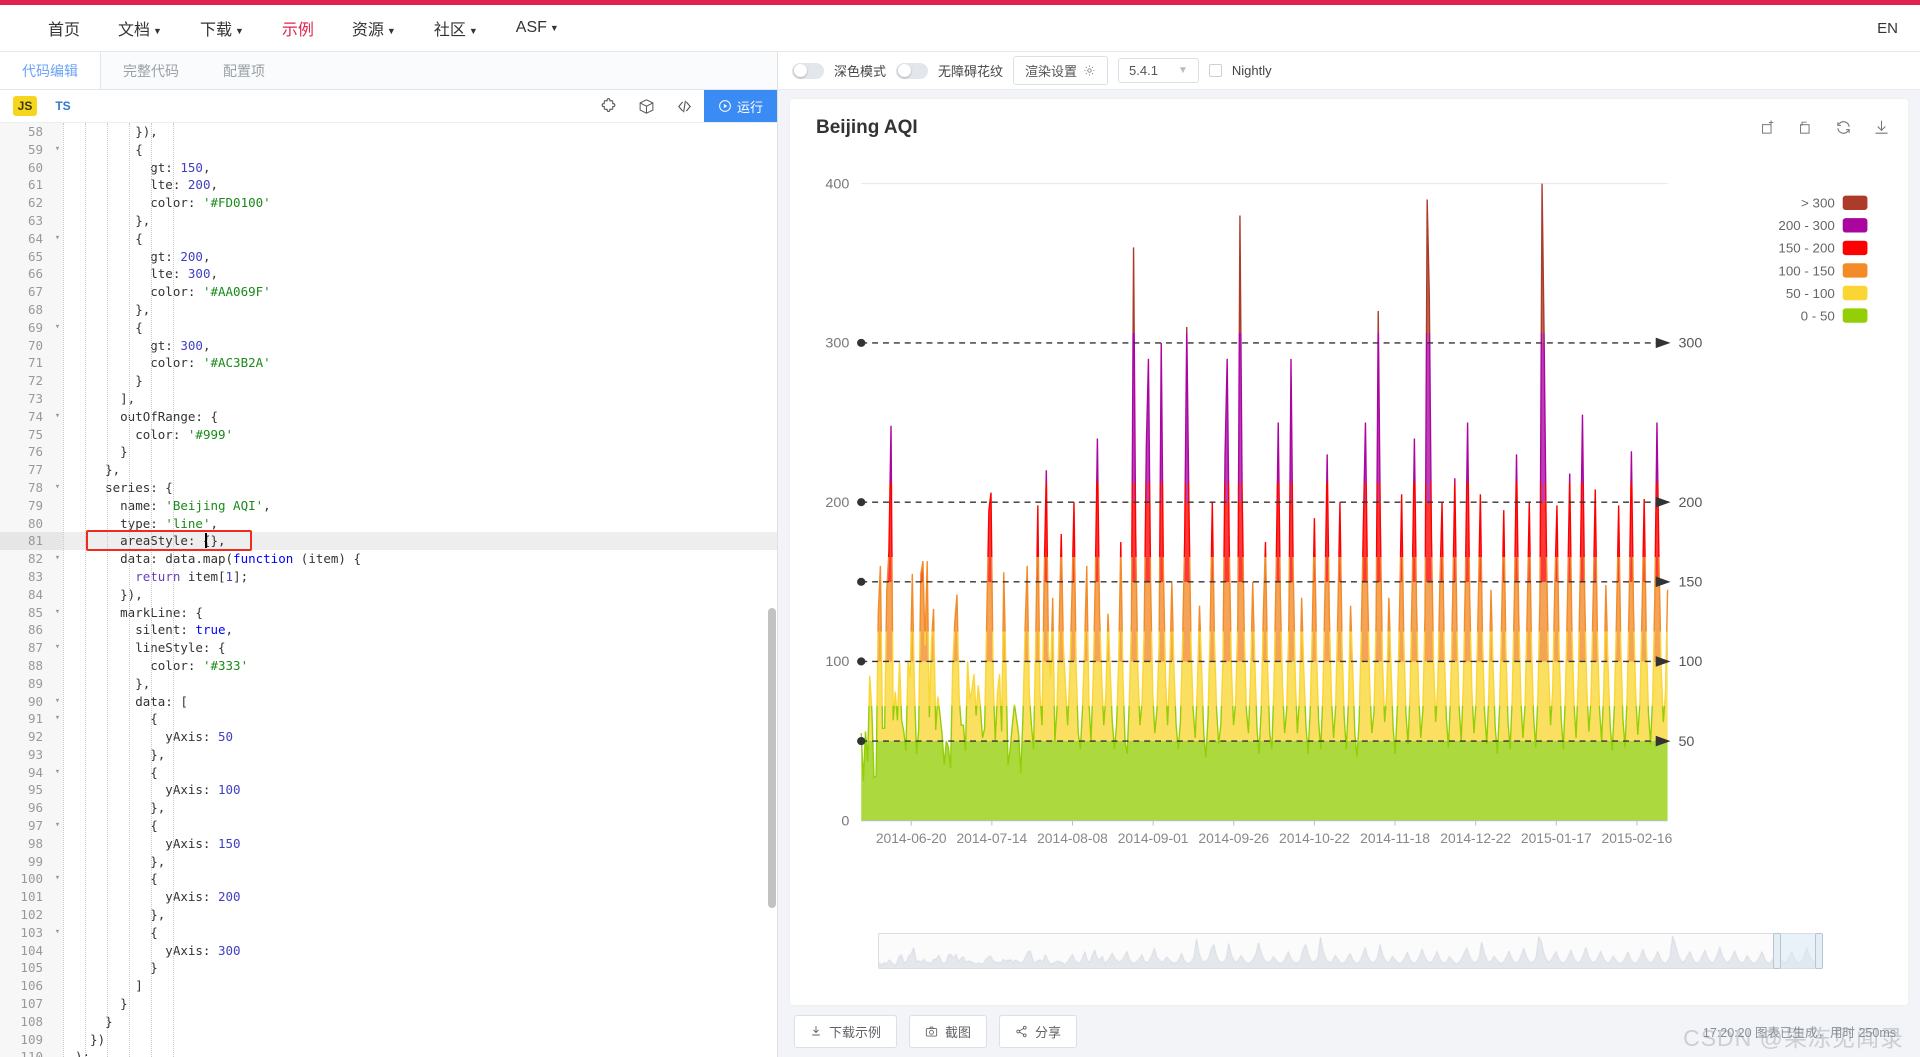 The image size is (1920, 1057). I want to click on nav-item-0: 首页, so click(64, 28).